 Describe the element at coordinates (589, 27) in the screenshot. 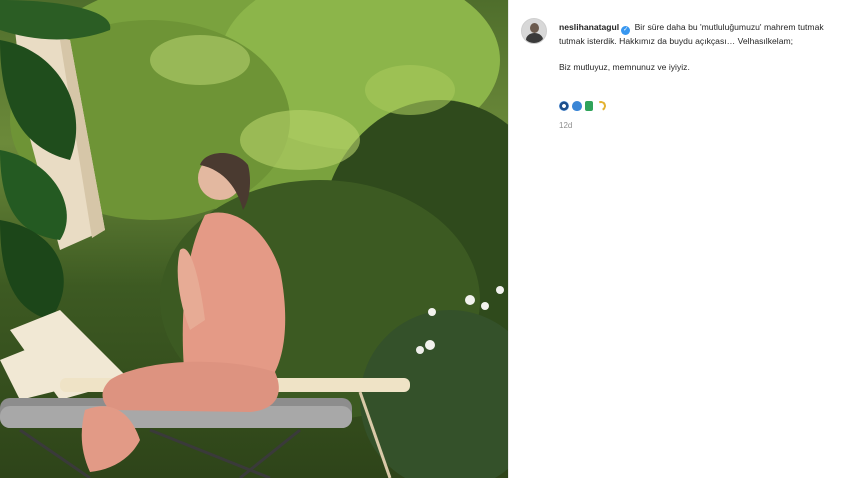

I see `username-link: neslihanatagul` at that location.